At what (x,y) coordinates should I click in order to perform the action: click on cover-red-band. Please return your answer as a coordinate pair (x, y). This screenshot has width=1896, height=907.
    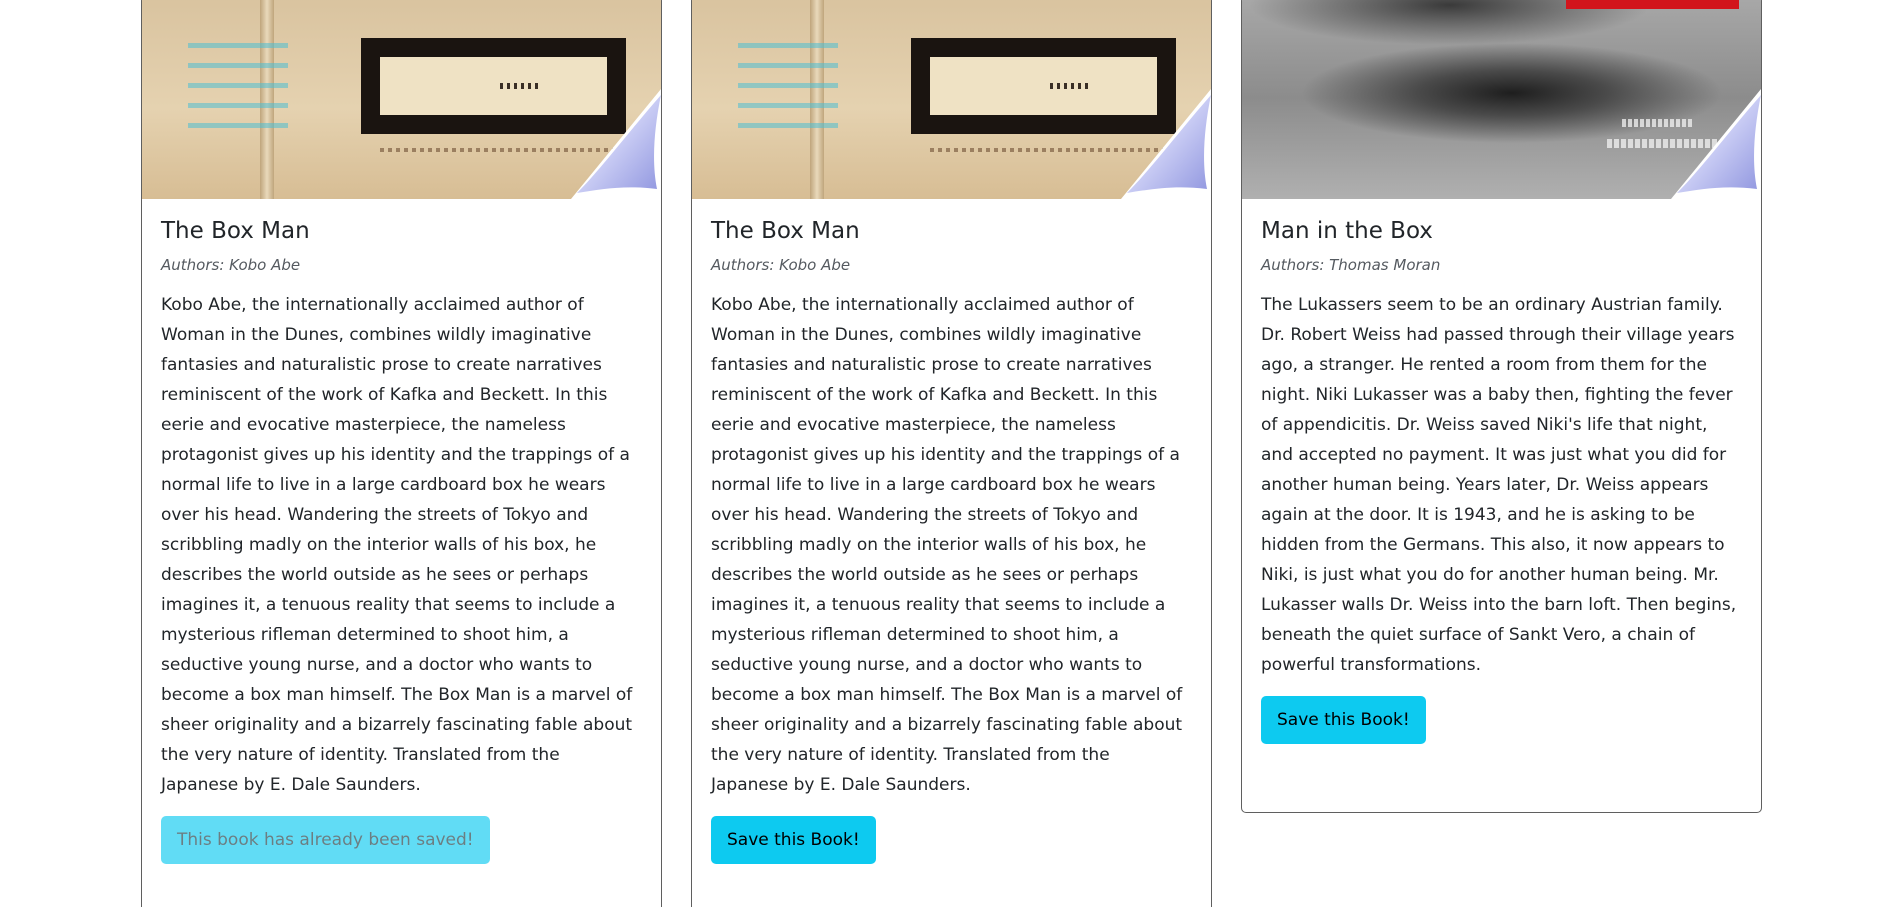
    Looking at the image, I should click on (1652, 4).